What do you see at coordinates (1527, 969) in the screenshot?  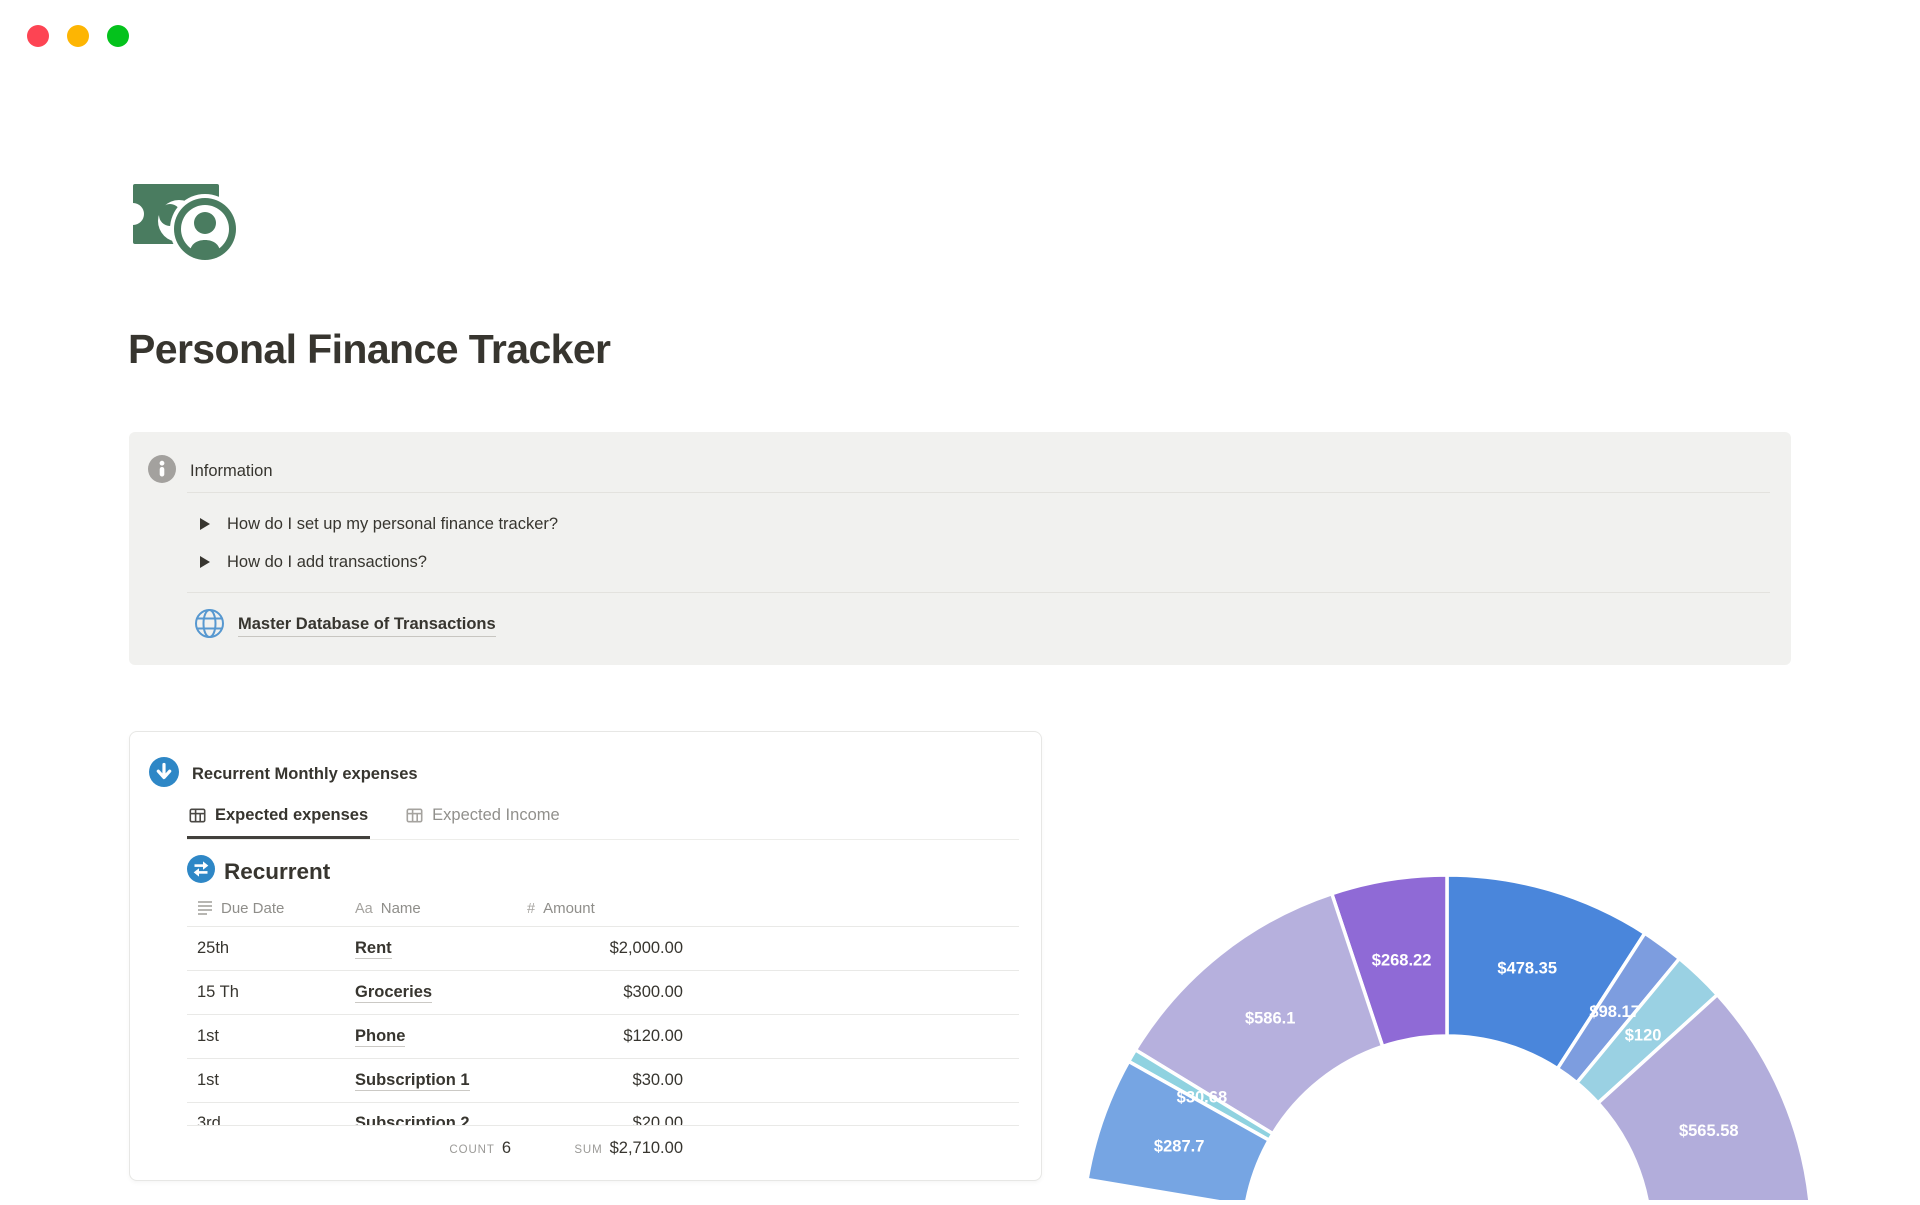 I see `donut-slice-label: $478.35` at bounding box center [1527, 969].